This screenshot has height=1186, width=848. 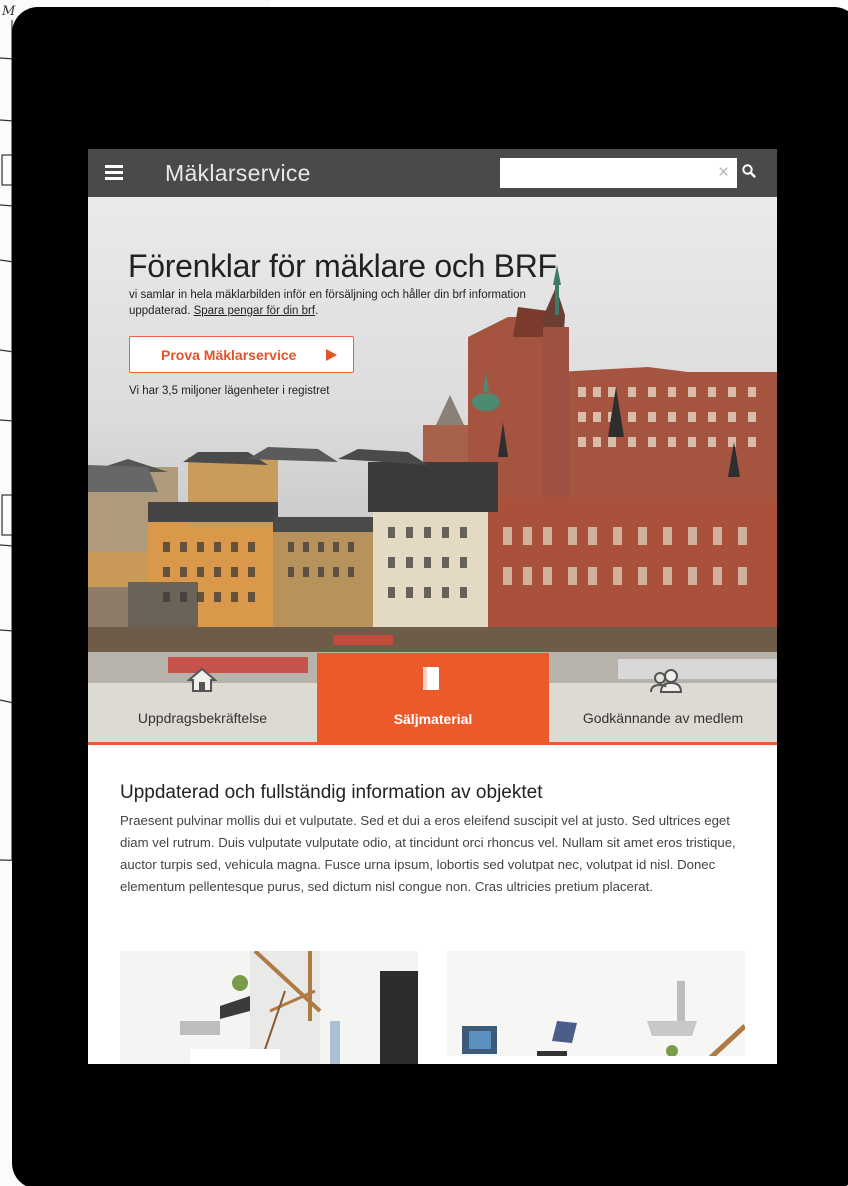 What do you see at coordinates (238, 173) in the screenshot?
I see `app-title: Mäklarservice` at bounding box center [238, 173].